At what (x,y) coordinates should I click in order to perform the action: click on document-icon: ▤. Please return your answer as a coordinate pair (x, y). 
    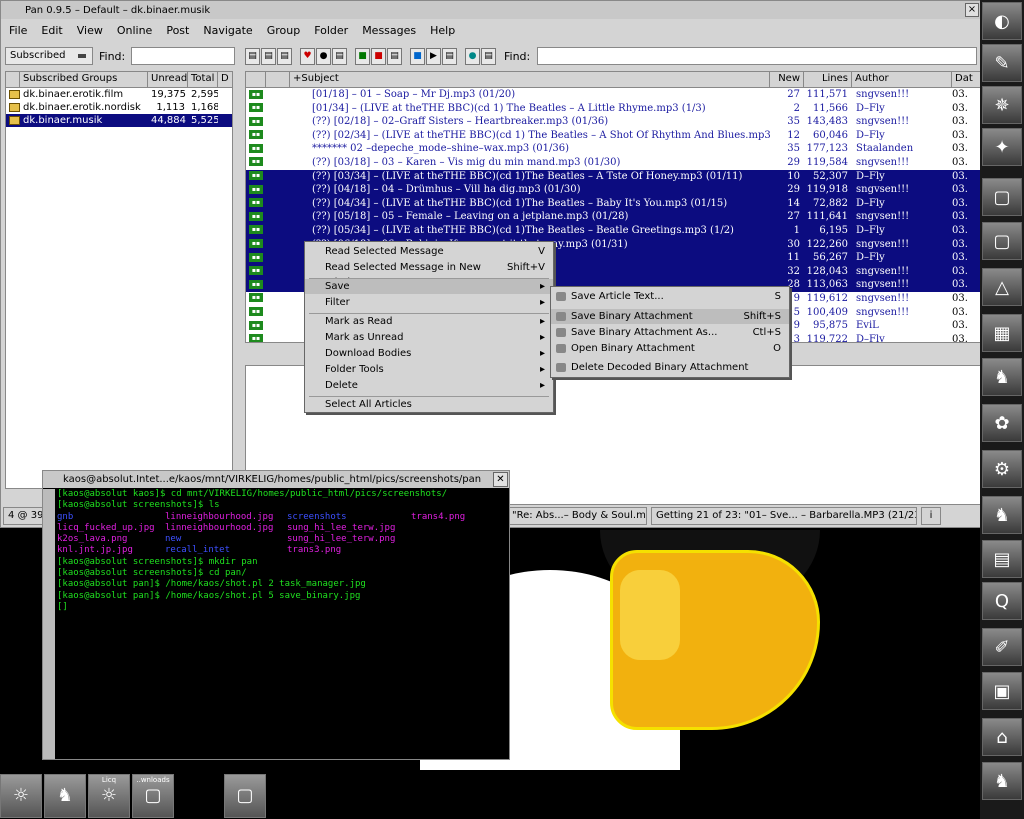
    Looking at the image, I should click on (339, 56).